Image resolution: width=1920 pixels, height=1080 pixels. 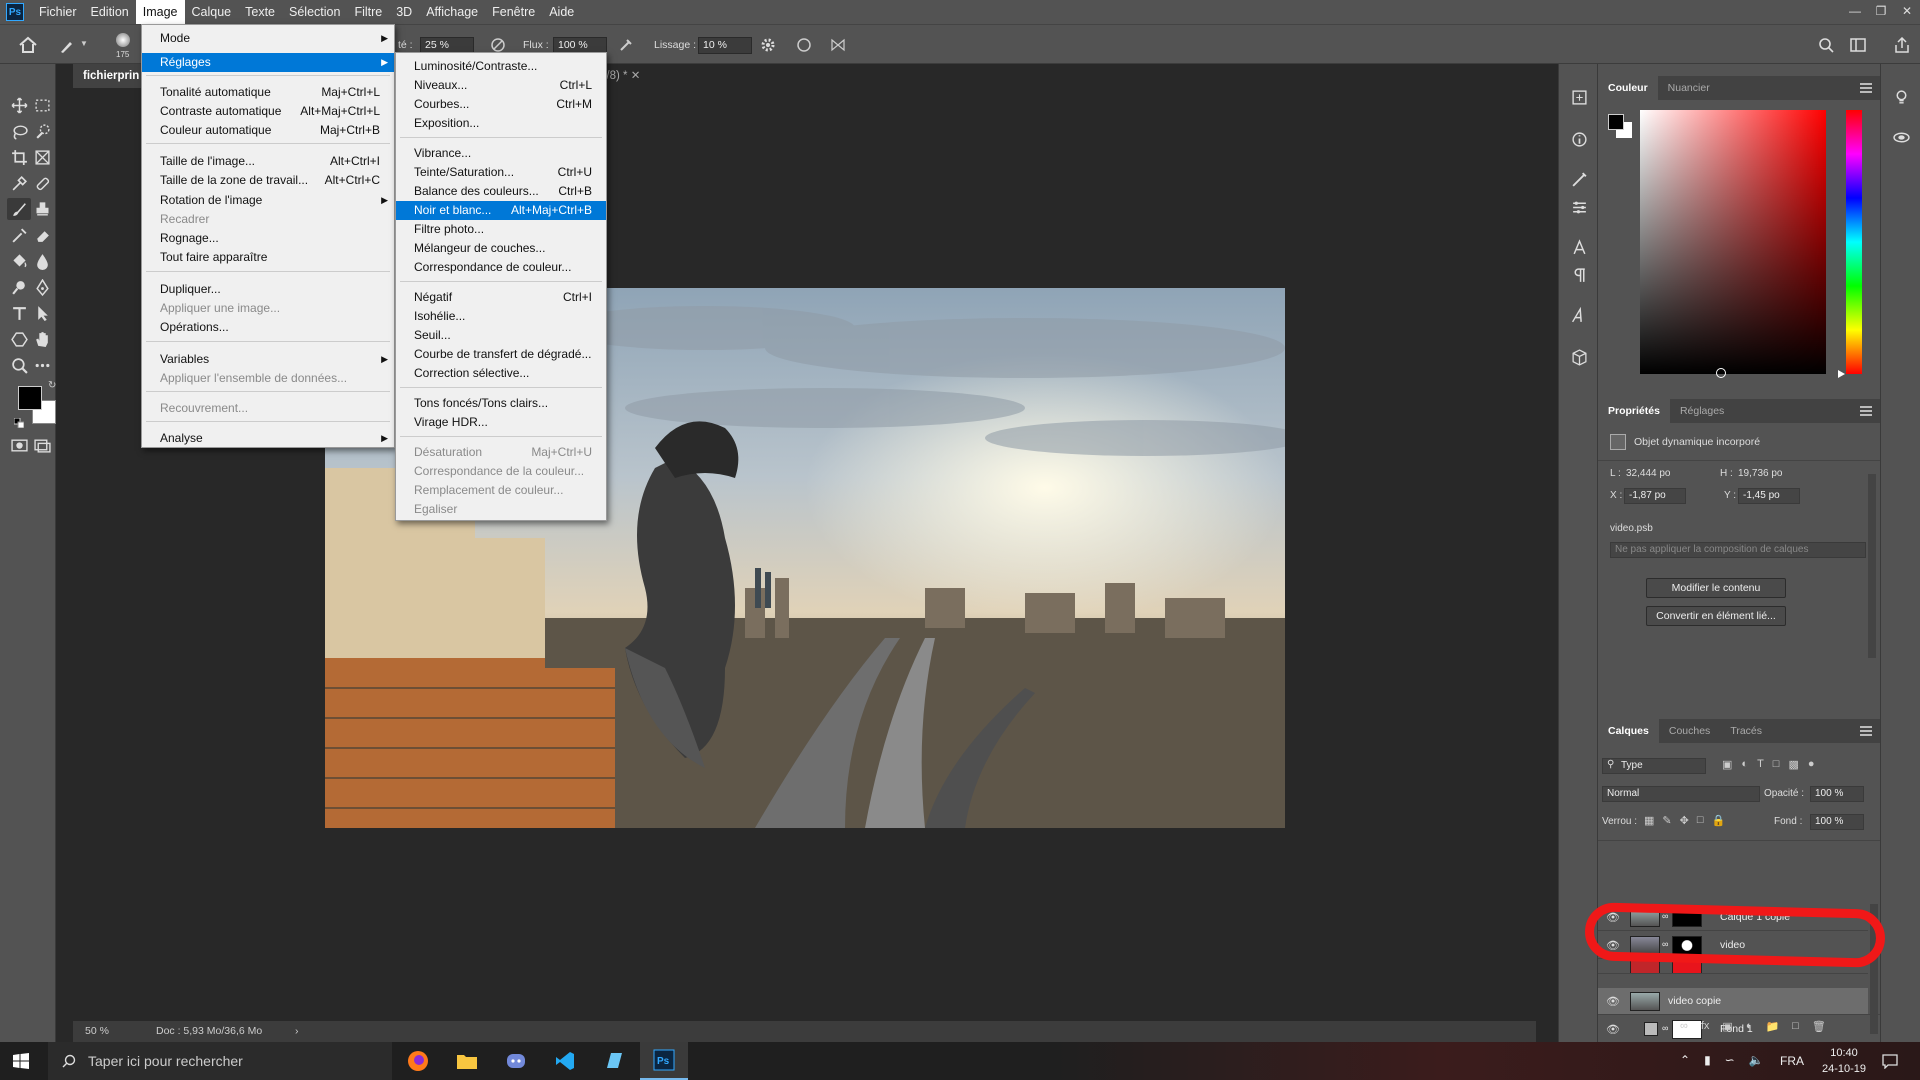 I want to click on dodge-tool-icon, so click(x=19, y=287).